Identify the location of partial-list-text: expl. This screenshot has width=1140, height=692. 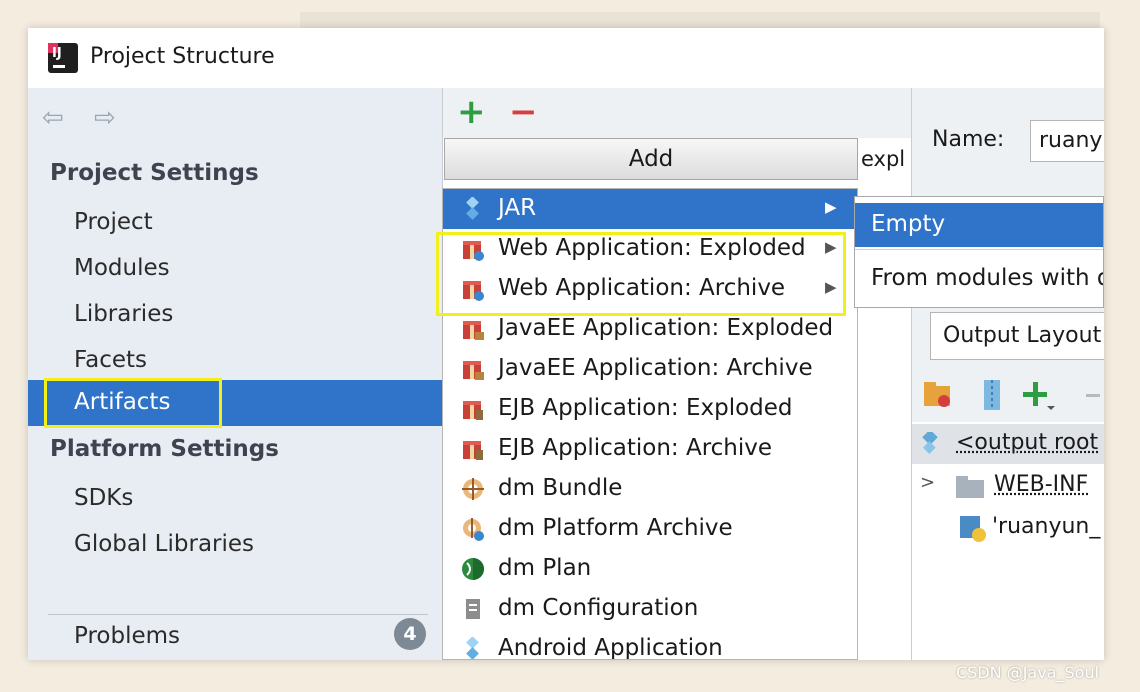
(883, 159).